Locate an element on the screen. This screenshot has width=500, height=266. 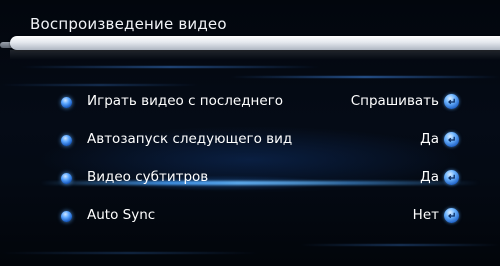
header-bar-reflection is located at coordinates (255, 55).